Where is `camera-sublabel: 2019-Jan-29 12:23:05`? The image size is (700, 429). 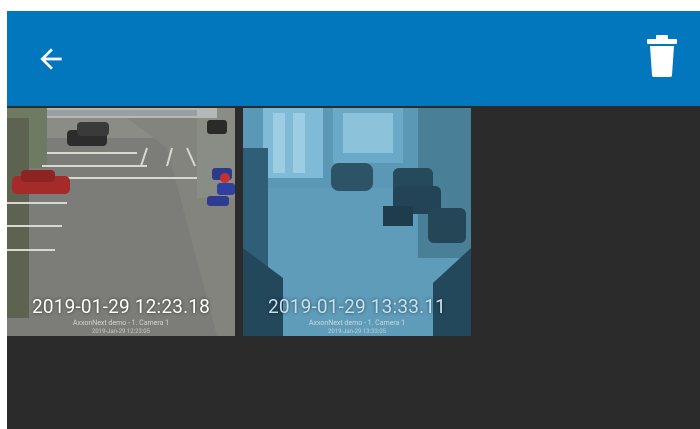
camera-sublabel: 2019-Jan-29 12:23:05 is located at coordinates (121, 331).